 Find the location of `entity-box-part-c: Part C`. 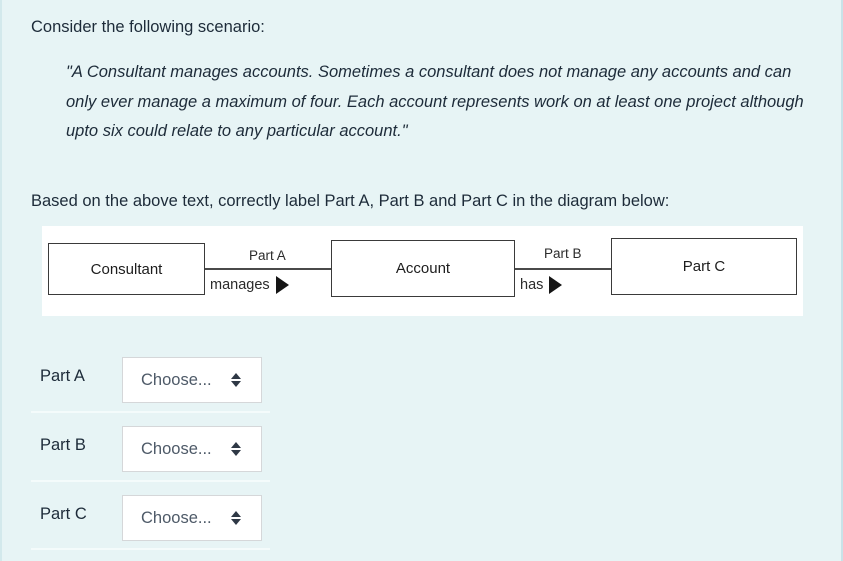

entity-box-part-c: Part C is located at coordinates (704, 266).